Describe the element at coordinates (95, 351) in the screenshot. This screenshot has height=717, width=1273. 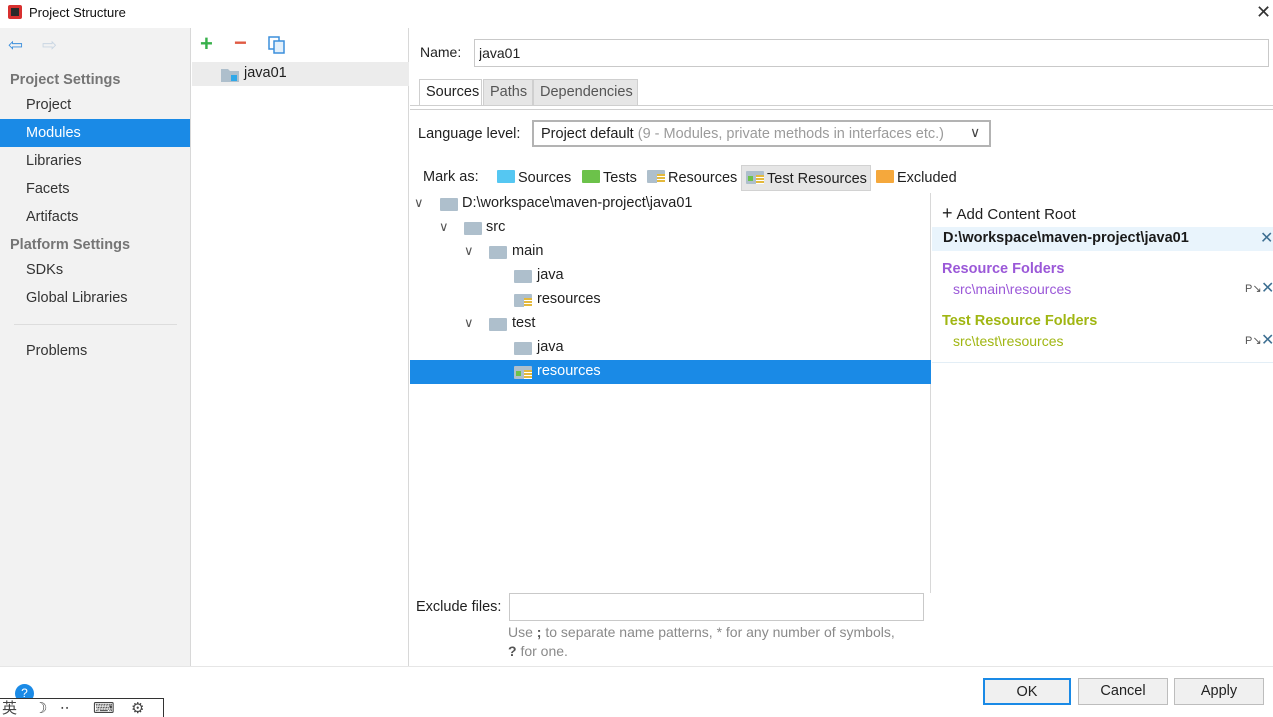
I see `sidebar-item-problems: Problems` at that location.